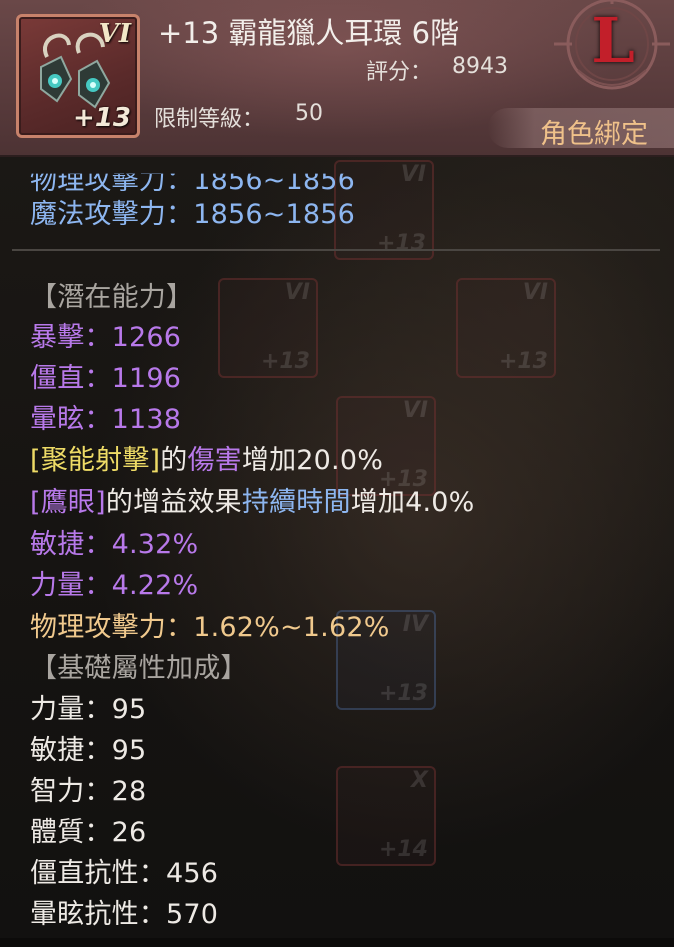 This screenshot has height=947, width=674. What do you see at coordinates (106, 419) in the screenshot?
I see `potential-stun: 暈眩：1138` at bounding box center [106, 419].